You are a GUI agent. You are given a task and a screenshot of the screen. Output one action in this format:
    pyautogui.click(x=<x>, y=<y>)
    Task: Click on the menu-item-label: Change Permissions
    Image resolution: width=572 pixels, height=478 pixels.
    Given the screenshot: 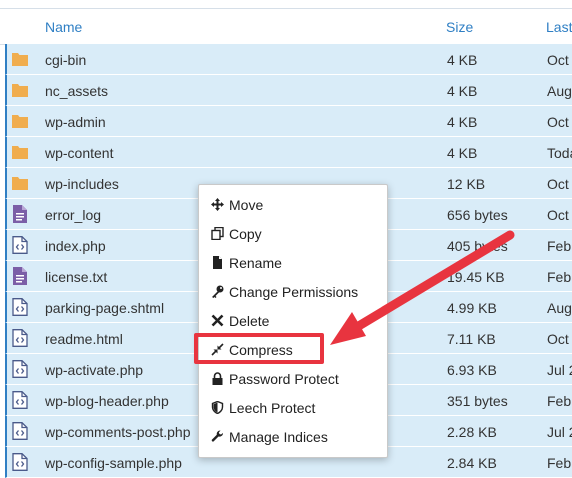 What is the action you would take?
    pyautogui.click(x=294, y=292)
    